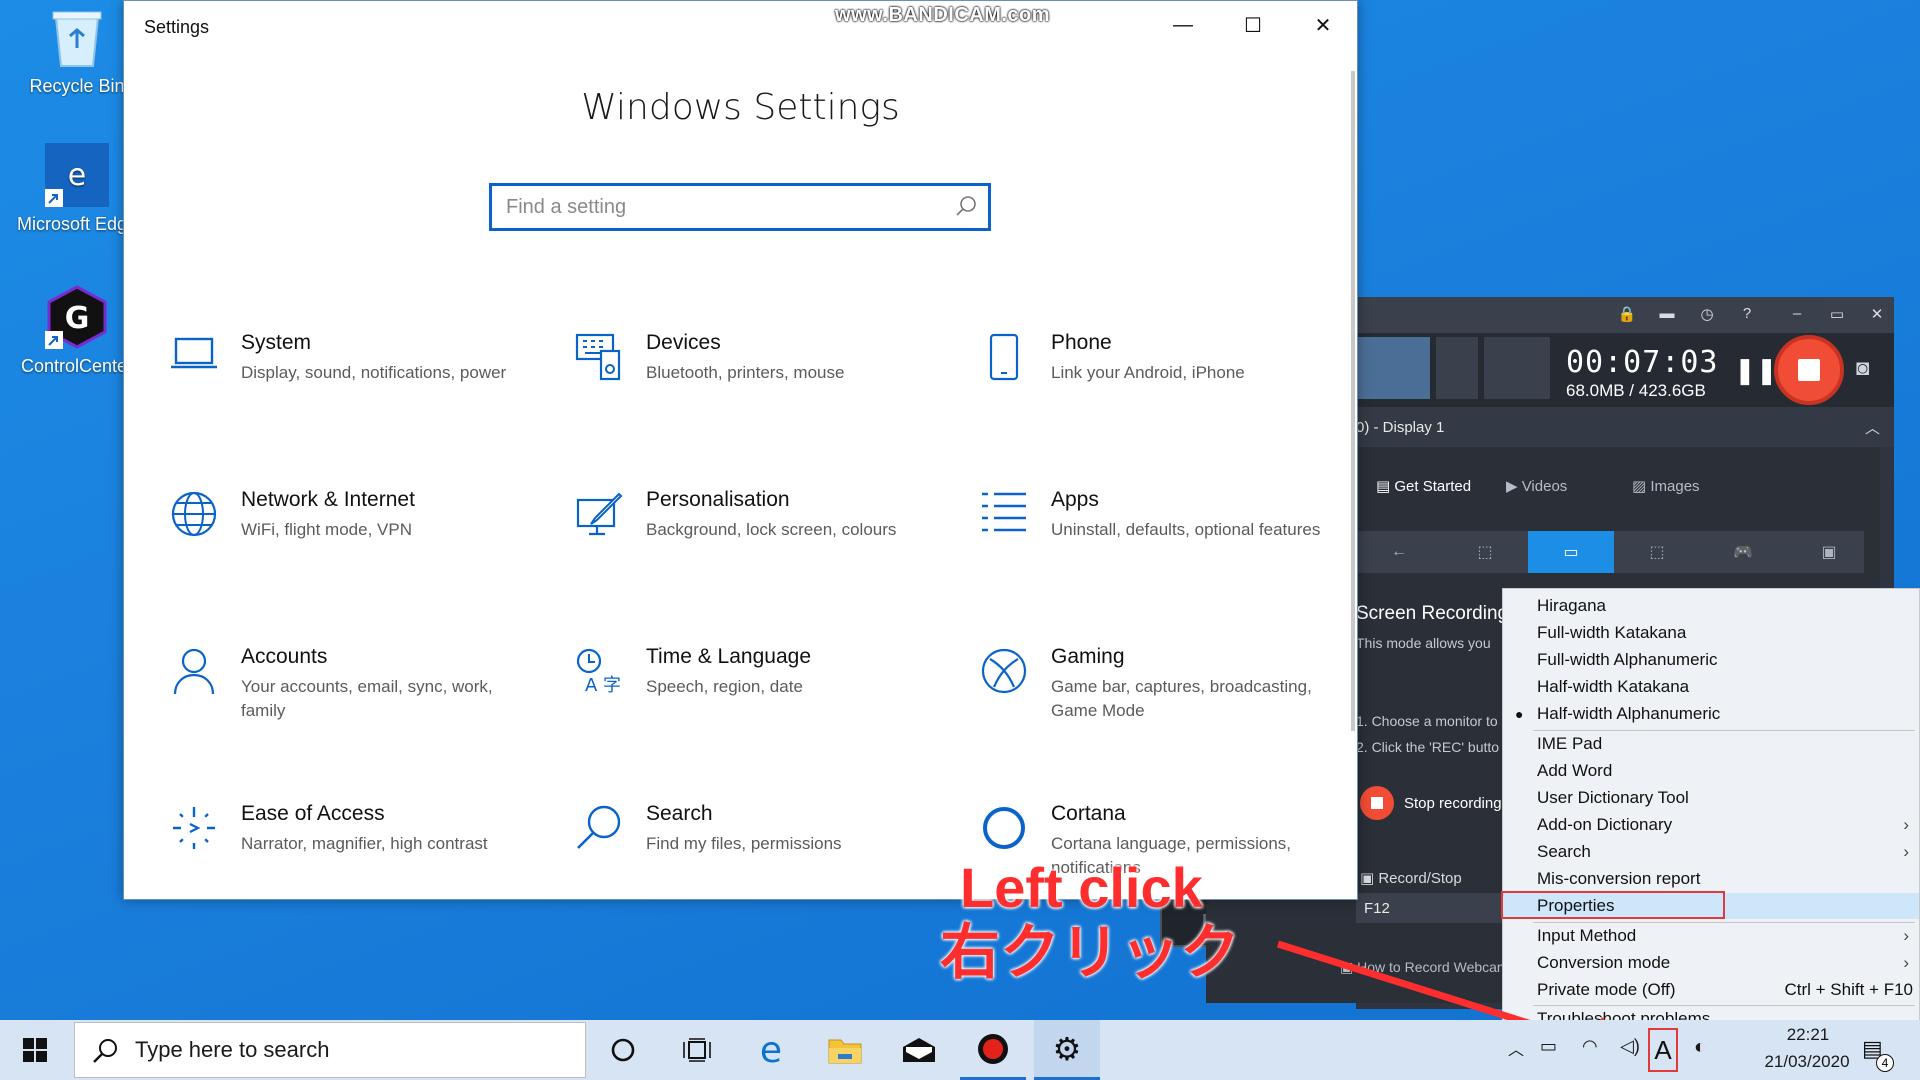 Image resolution: width=1920 pixels, height=1080 pixels. What do you see at coordinates (35, 1050) in the screenshot?
I see `start-button` at bounding box center [35, 1050].